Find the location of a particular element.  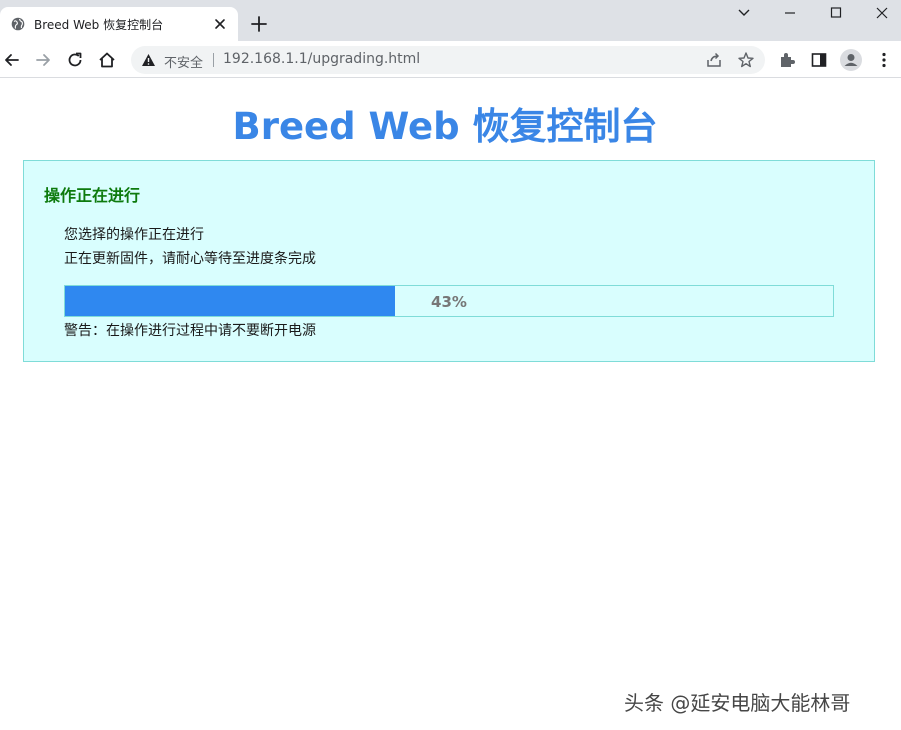

back-arrow-icon is located at coordinates (12, 60).